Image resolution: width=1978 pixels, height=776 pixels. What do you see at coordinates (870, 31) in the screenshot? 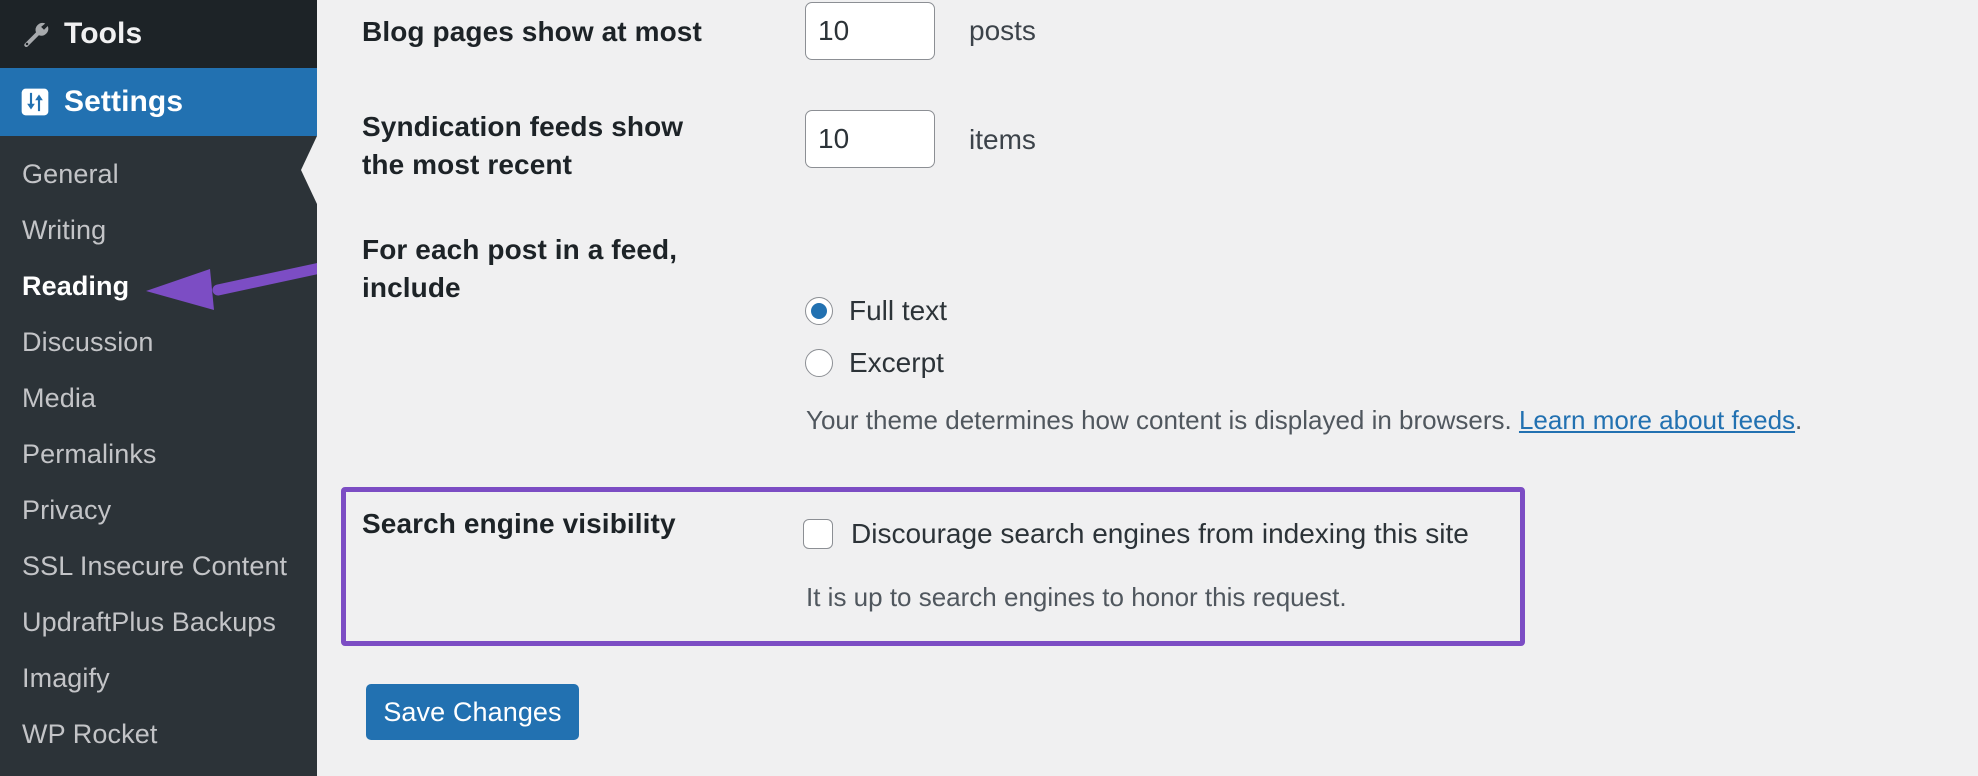
I see `blog-pages-input` at bounding box center [870, 31].